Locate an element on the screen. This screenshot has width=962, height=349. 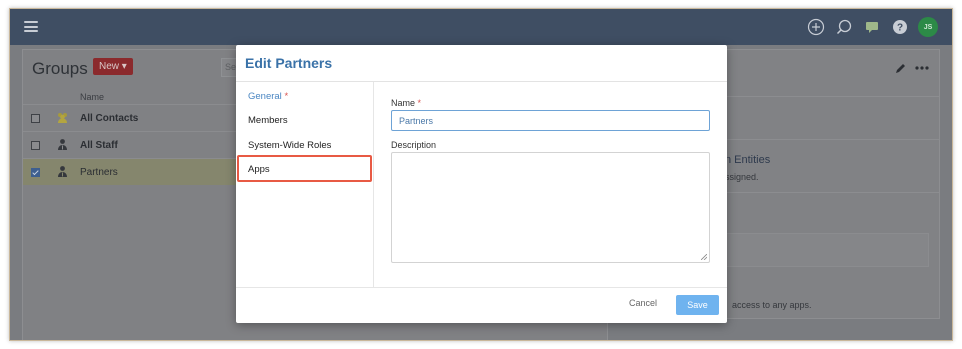
menu-icon is located at coordinates (31, 26).